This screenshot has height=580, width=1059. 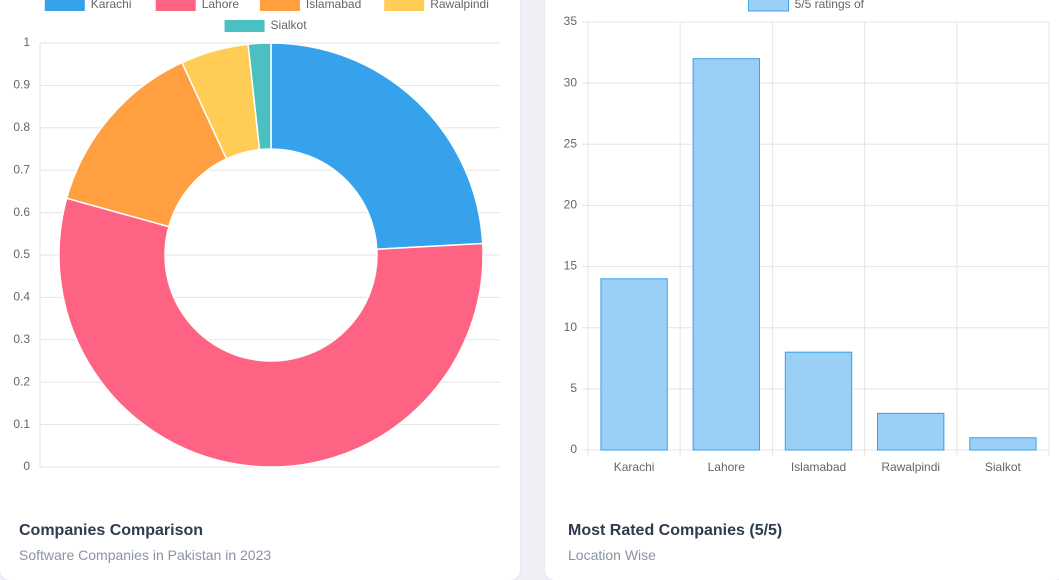 What do you see at coordinates (830, 5) in the screenshot?
I see `legend-label: 5/5 ratings of` at bounding box center [830, 5].